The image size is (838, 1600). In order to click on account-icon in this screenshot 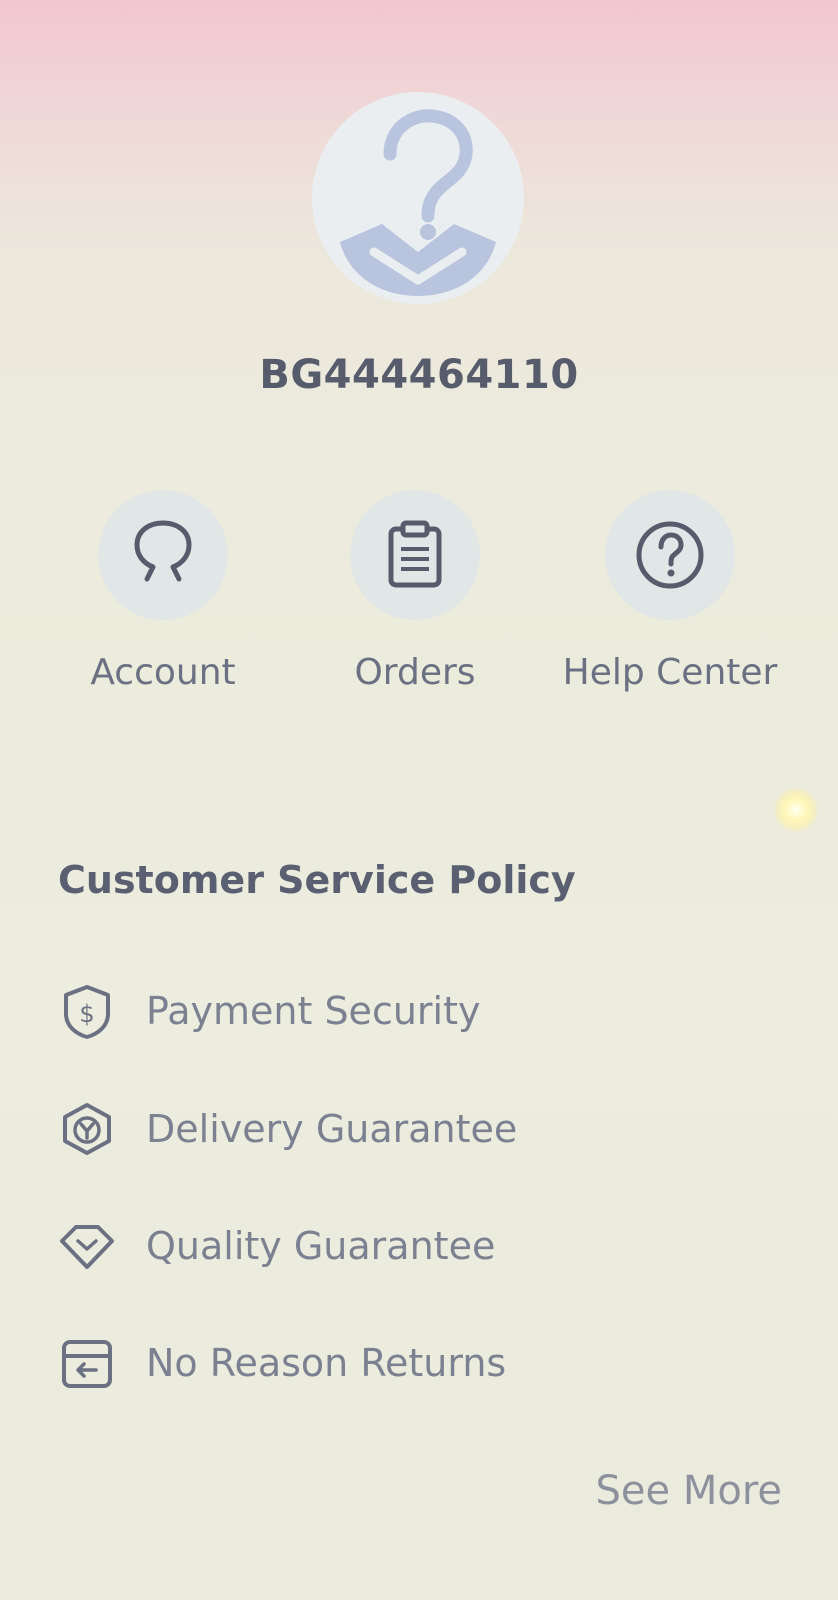, I will do `click(163, 551)`.